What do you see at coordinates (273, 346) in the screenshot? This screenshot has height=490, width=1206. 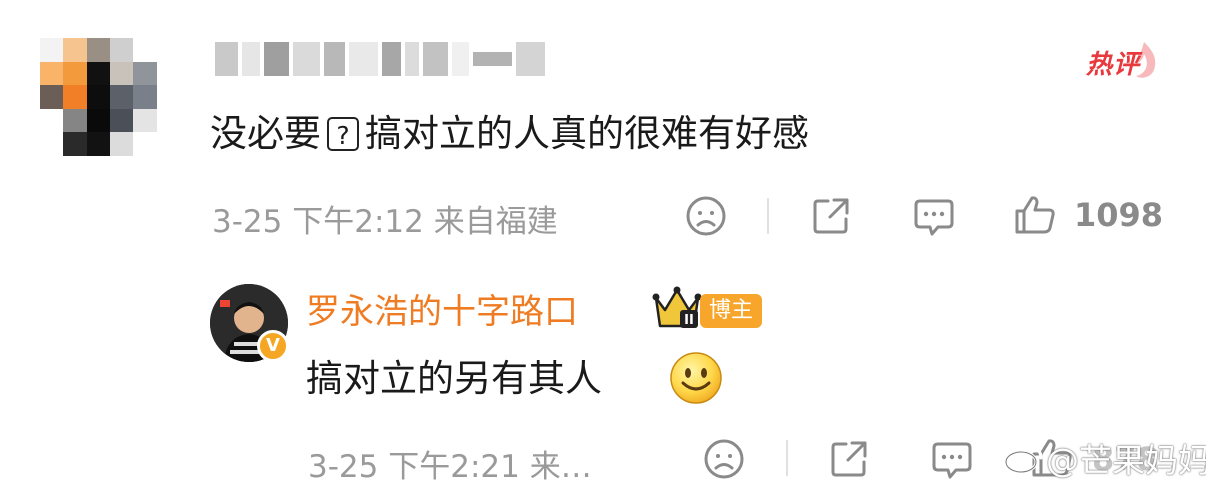 I see `verified-badge-icon: V` at bounding box center [273, 346].